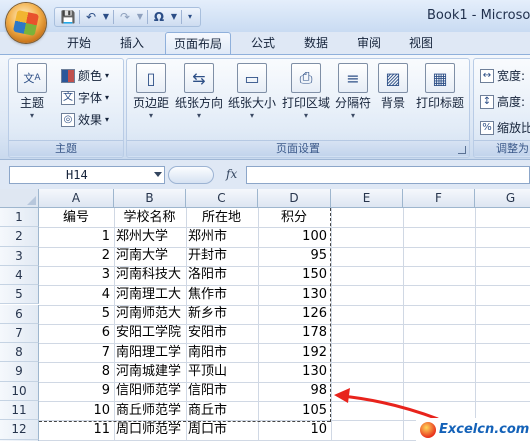 The width and height of the screenshot is (530, 441). What do you see at coordinates (19, 353) in the screenshot?
I see `row-header: 8` at bounding box center [19, 353].